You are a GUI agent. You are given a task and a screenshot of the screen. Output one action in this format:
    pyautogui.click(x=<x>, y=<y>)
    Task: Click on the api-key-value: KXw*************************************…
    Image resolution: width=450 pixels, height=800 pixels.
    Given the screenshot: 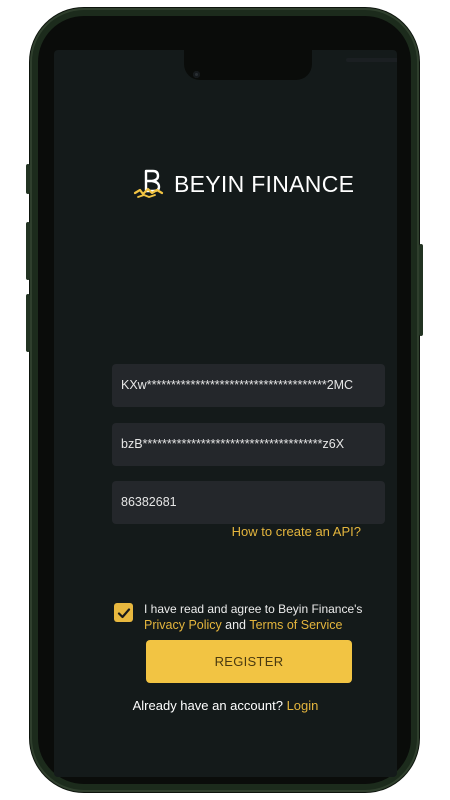 What is the action you would take?
    pyautogui.click(x=237, y=385)
    